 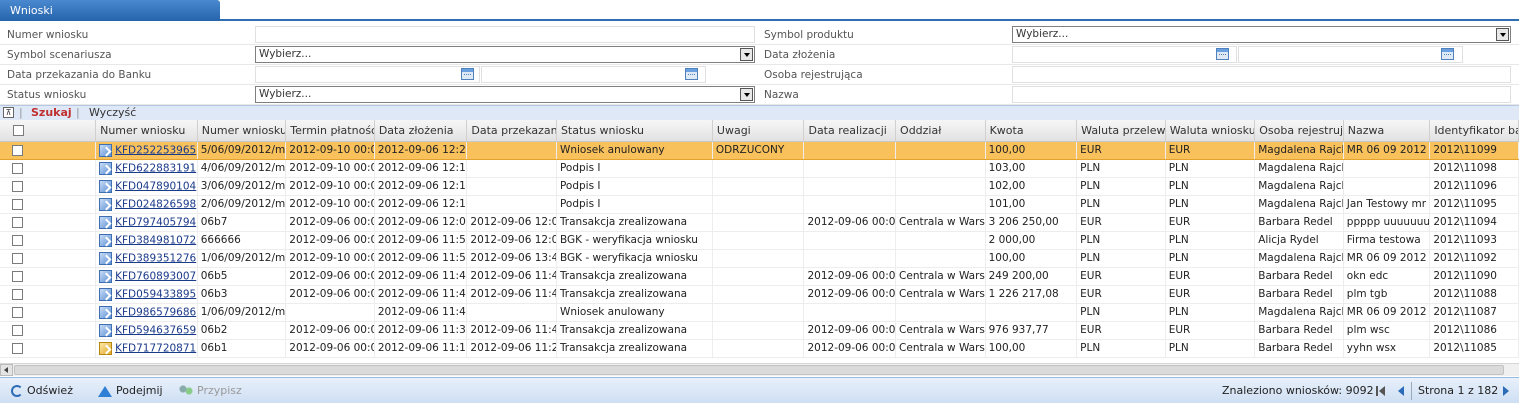 What do you see at coordinates (1121, 204) in the screenshot?
I see `cell-waluta_p: PLN` at bounding box center [1121, 204].